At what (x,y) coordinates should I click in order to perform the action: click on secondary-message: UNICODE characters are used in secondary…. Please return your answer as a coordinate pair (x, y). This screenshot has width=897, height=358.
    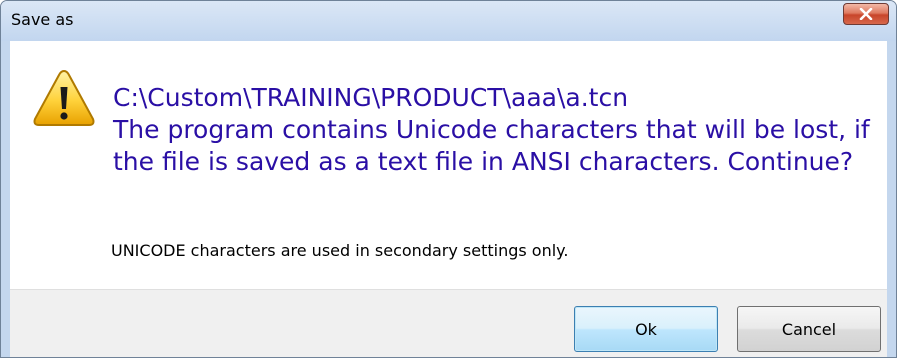
    Looking at the image, I should click on (340, 250).